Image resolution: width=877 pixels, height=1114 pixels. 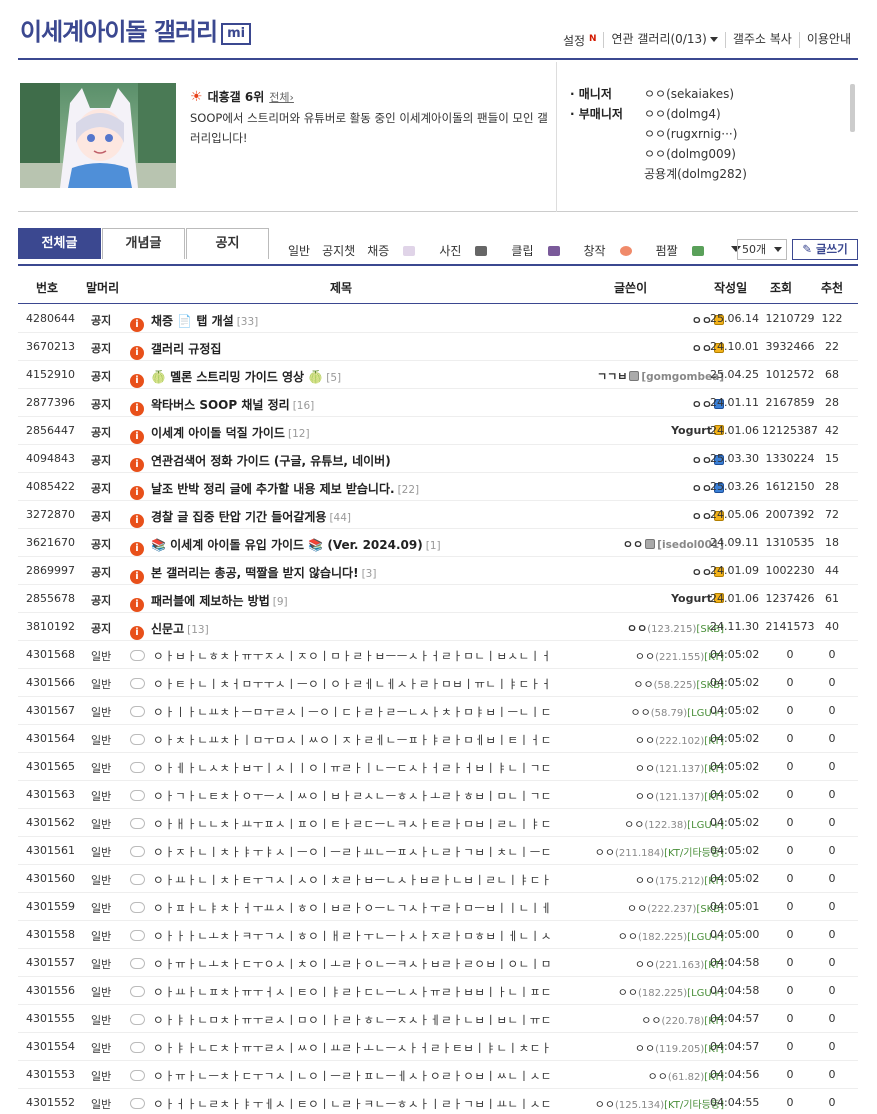 What do you see at coordinates (340, 852) in the screenshot?
I see `post-title: ㅇㅏㅈㅏㄴㅣㅊㅏㅑㅜㅑㅅㅣㅡㅇㅣㅡㄹㅏㅛㄴㅡㅍㅅㅏㄴㄹㅏㄱㅂㅣㅊㄴㅣㅡㄷㅏㅜ` at bounding box center [340, 852].